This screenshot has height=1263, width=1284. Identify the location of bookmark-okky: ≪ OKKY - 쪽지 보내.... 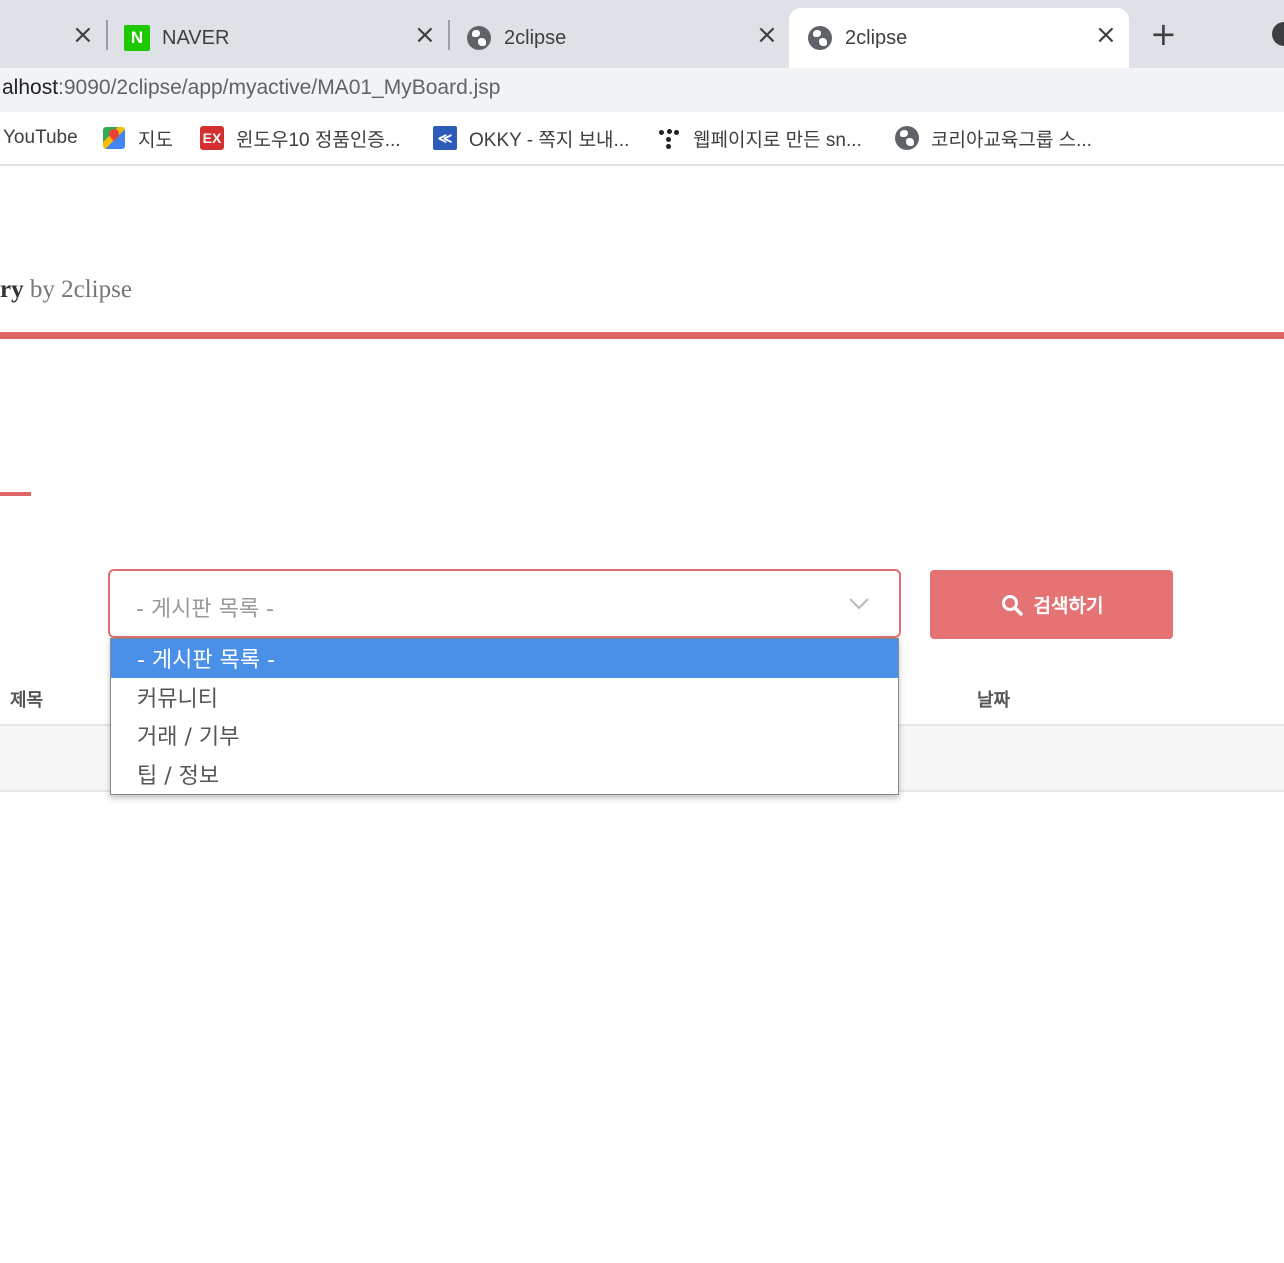
(531, 138).